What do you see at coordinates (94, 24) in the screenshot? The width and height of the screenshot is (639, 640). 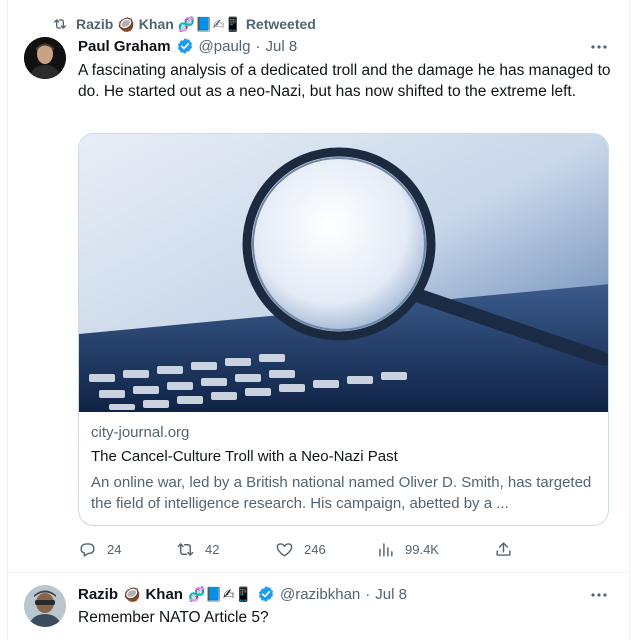 I see `retweeter-first-name: Razib` at bounding box center [94, 24].